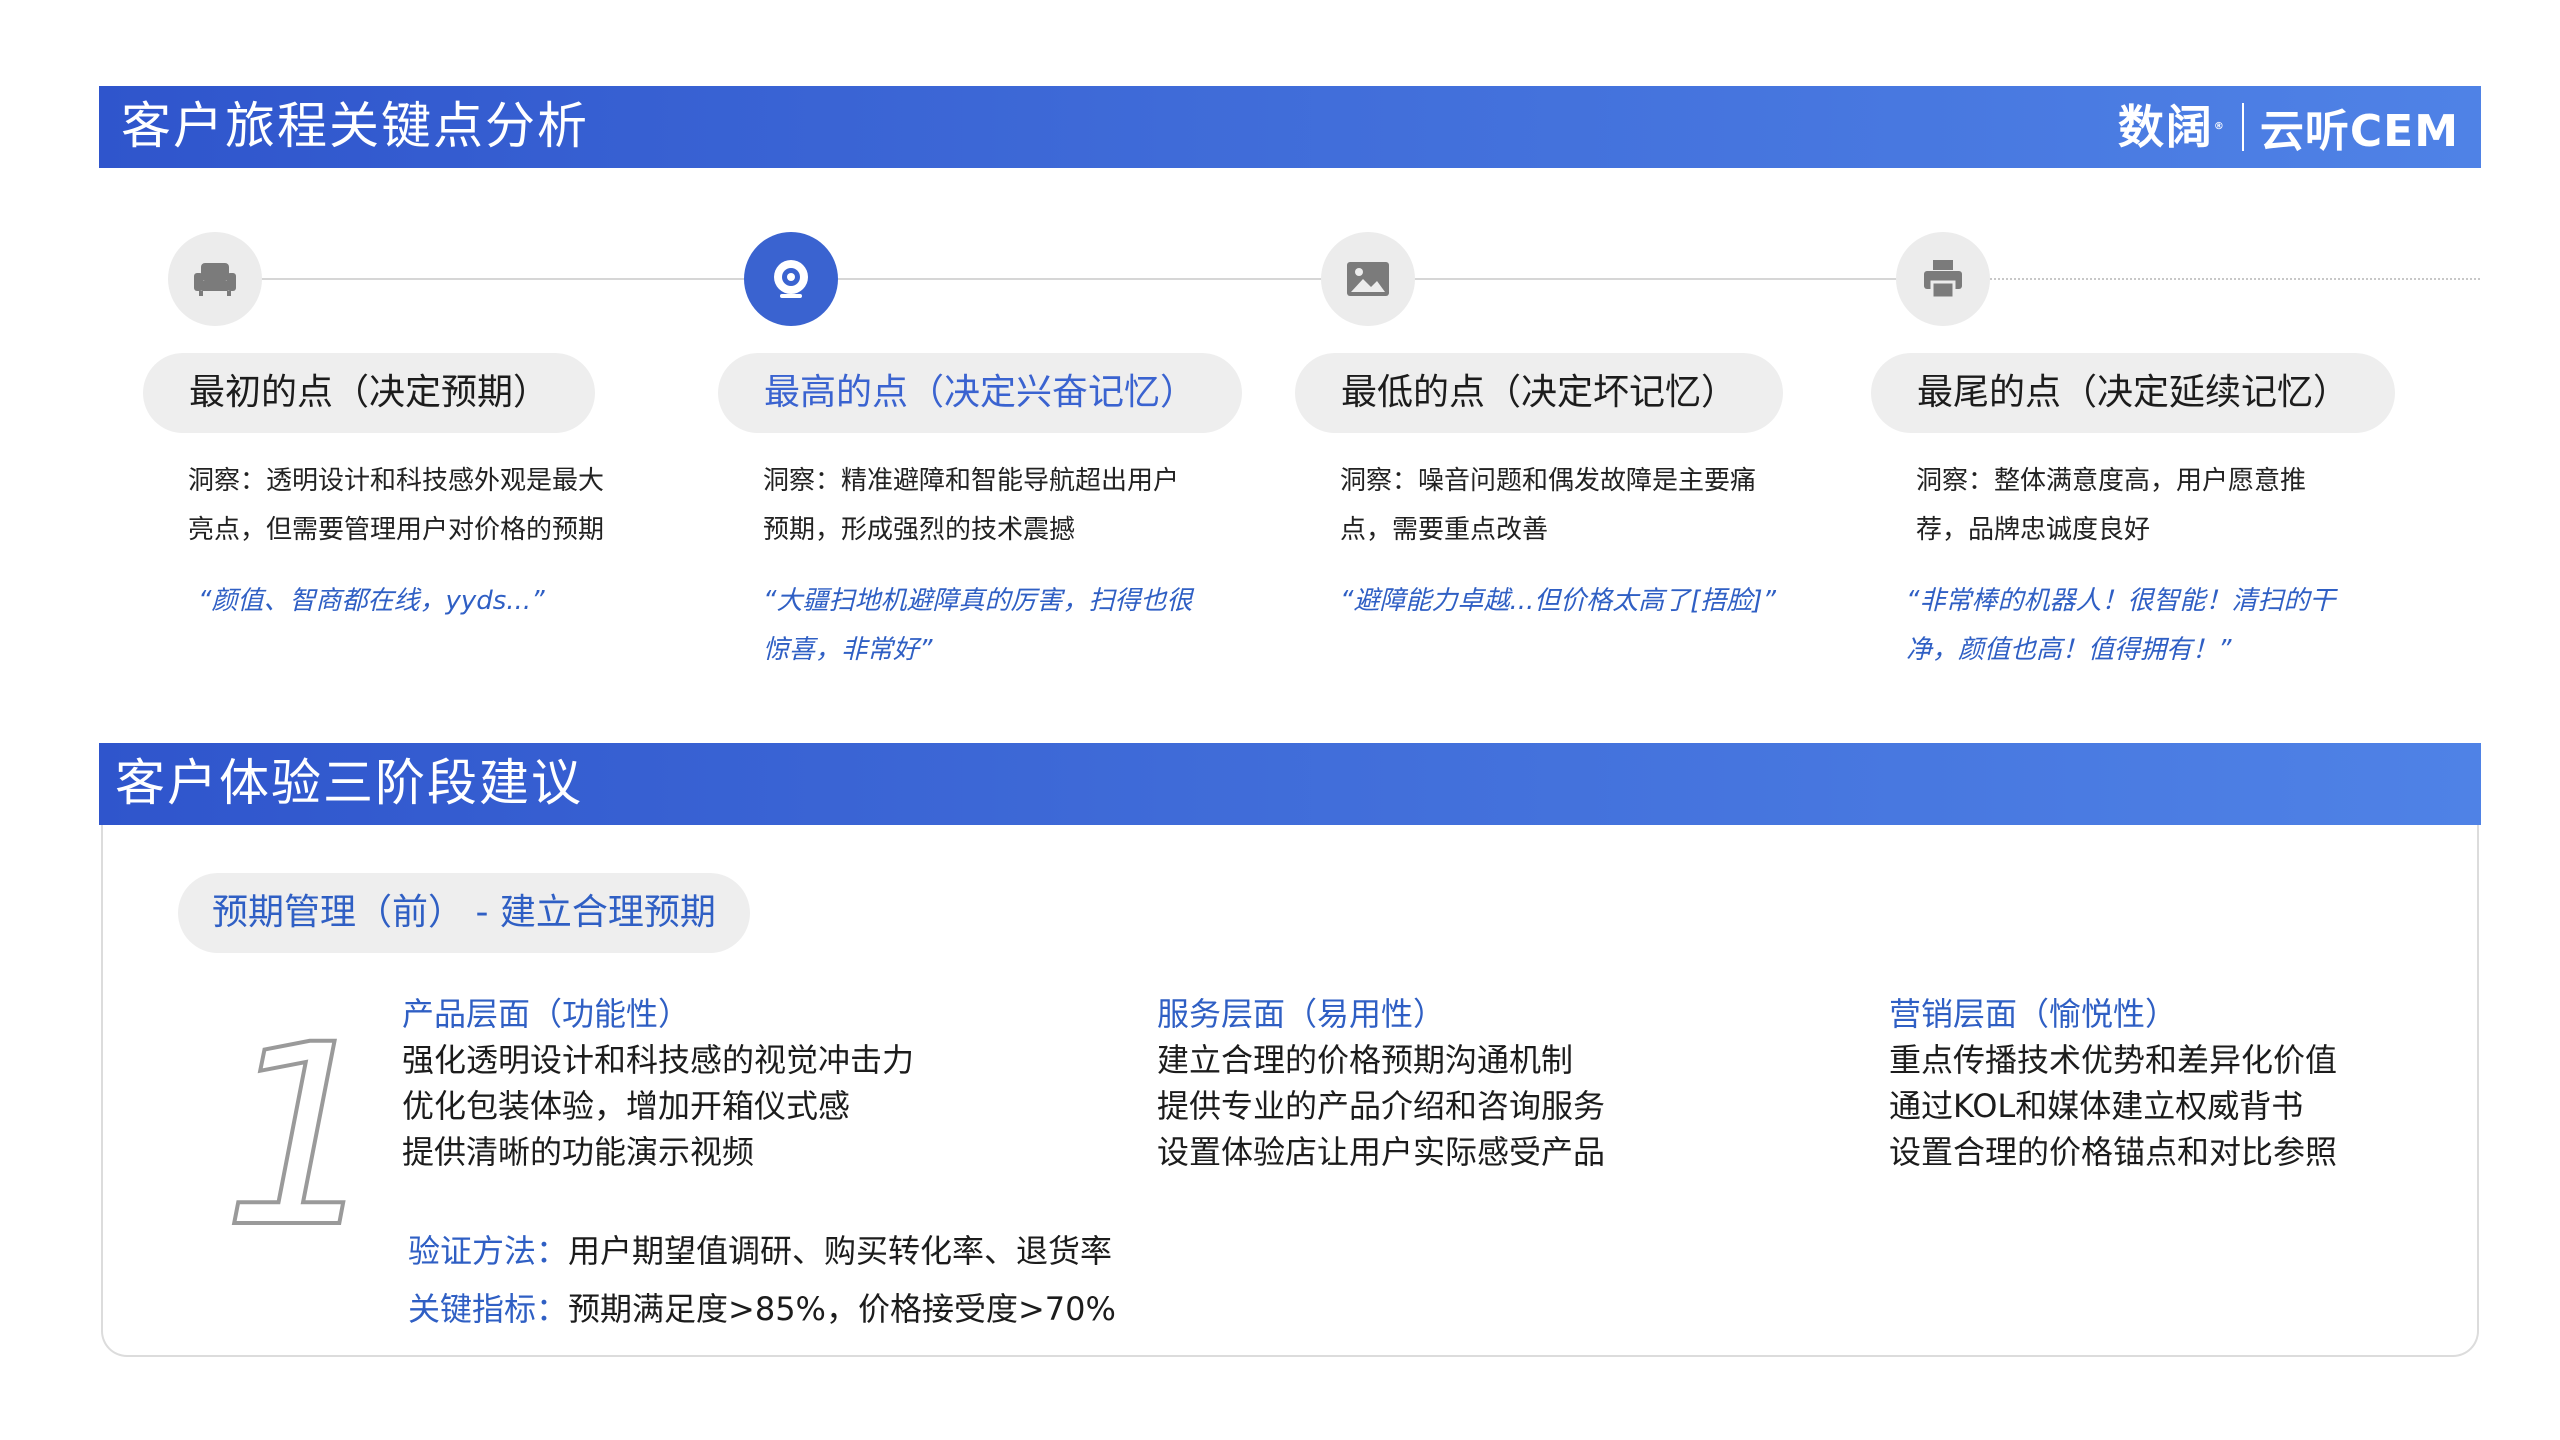  Describe the element at coordinates (2111, 505) in the screenshot. I see `journey-insight: 洞察：整体满意度高，用户愿意推荐，品牌忠诚度良好` at that location.